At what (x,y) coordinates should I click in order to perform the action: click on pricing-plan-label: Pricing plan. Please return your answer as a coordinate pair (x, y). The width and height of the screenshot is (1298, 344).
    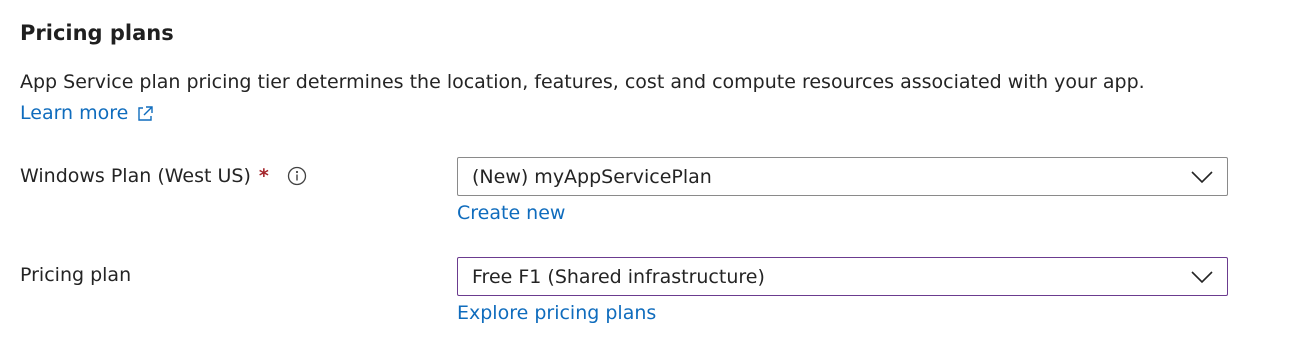
    Looking at the image, I should click on (76, 275).